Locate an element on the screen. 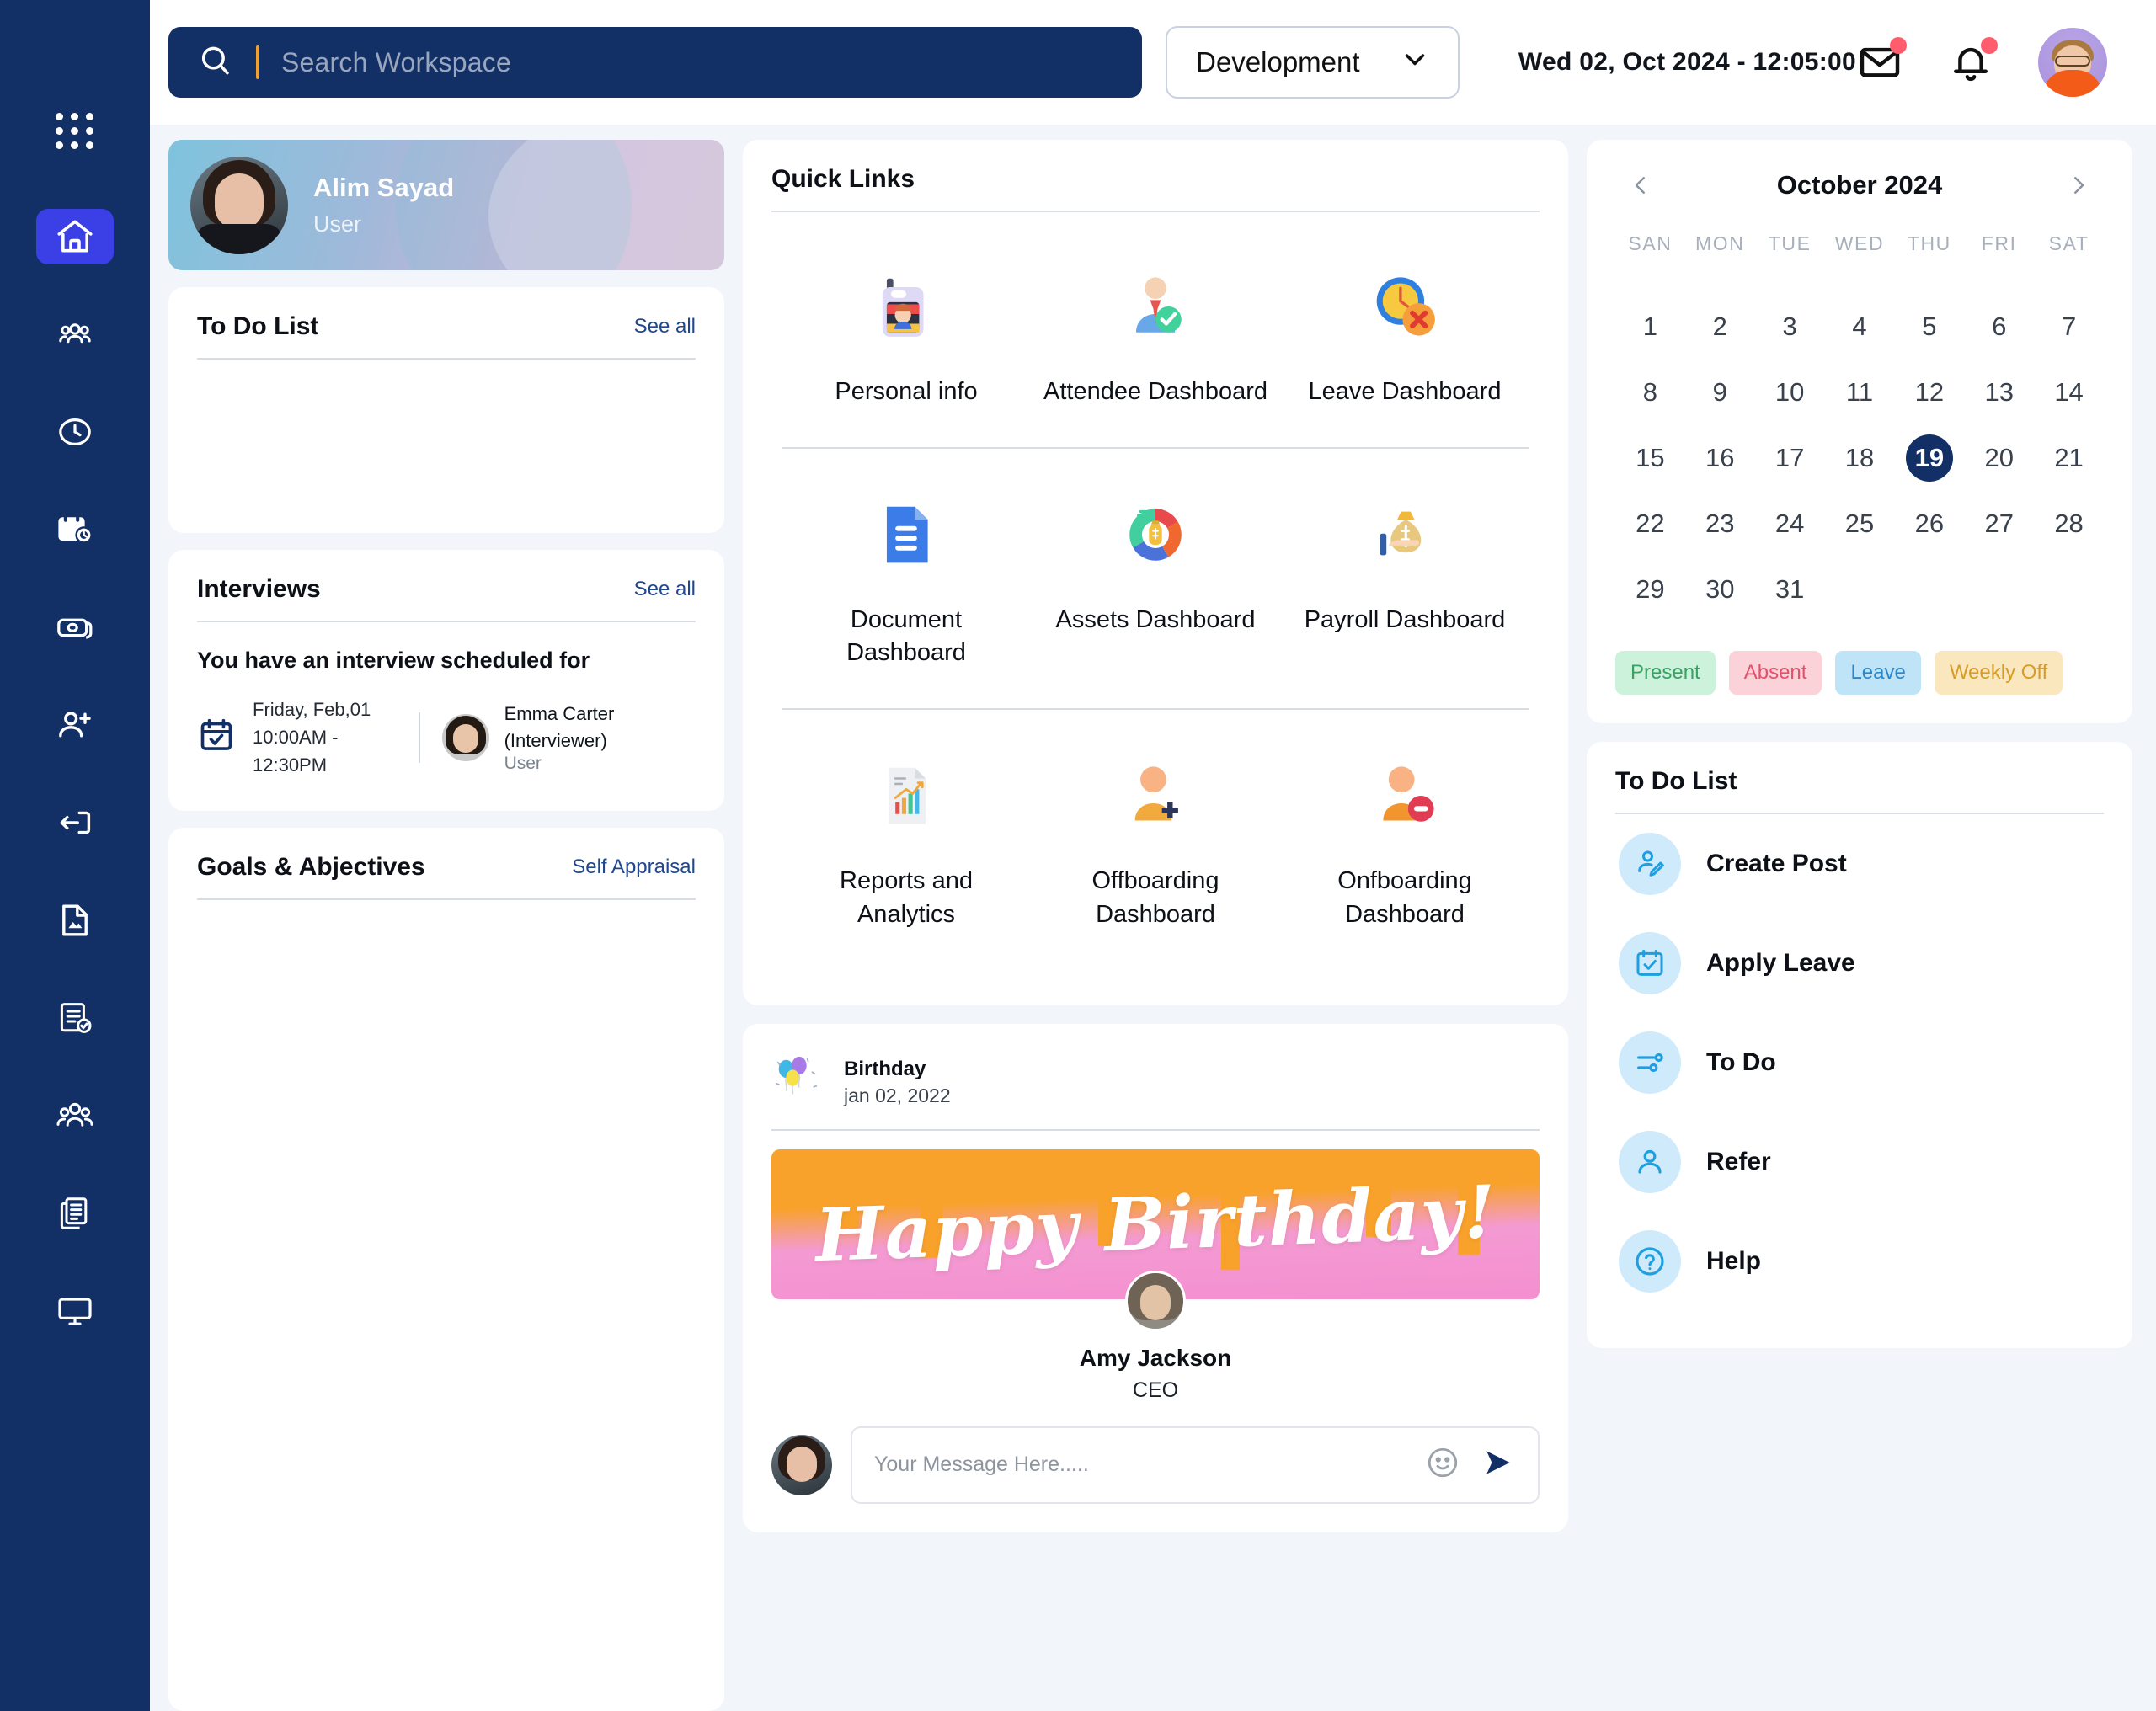 Image resolution: width=2156 pixels, height=1711 pixels. sidebar-item-home is located at coordinates (75, 236).